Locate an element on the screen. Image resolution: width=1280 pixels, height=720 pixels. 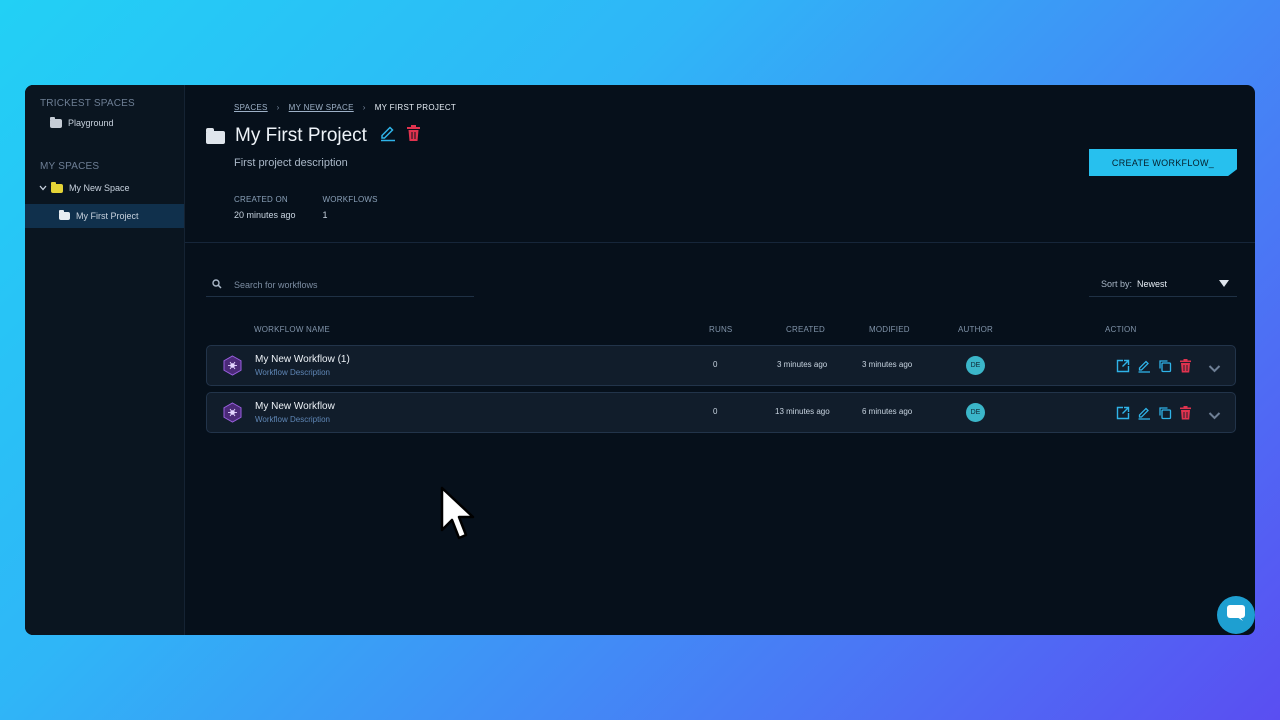
mouse-pointer-icon is located at coordinates (458, 516).